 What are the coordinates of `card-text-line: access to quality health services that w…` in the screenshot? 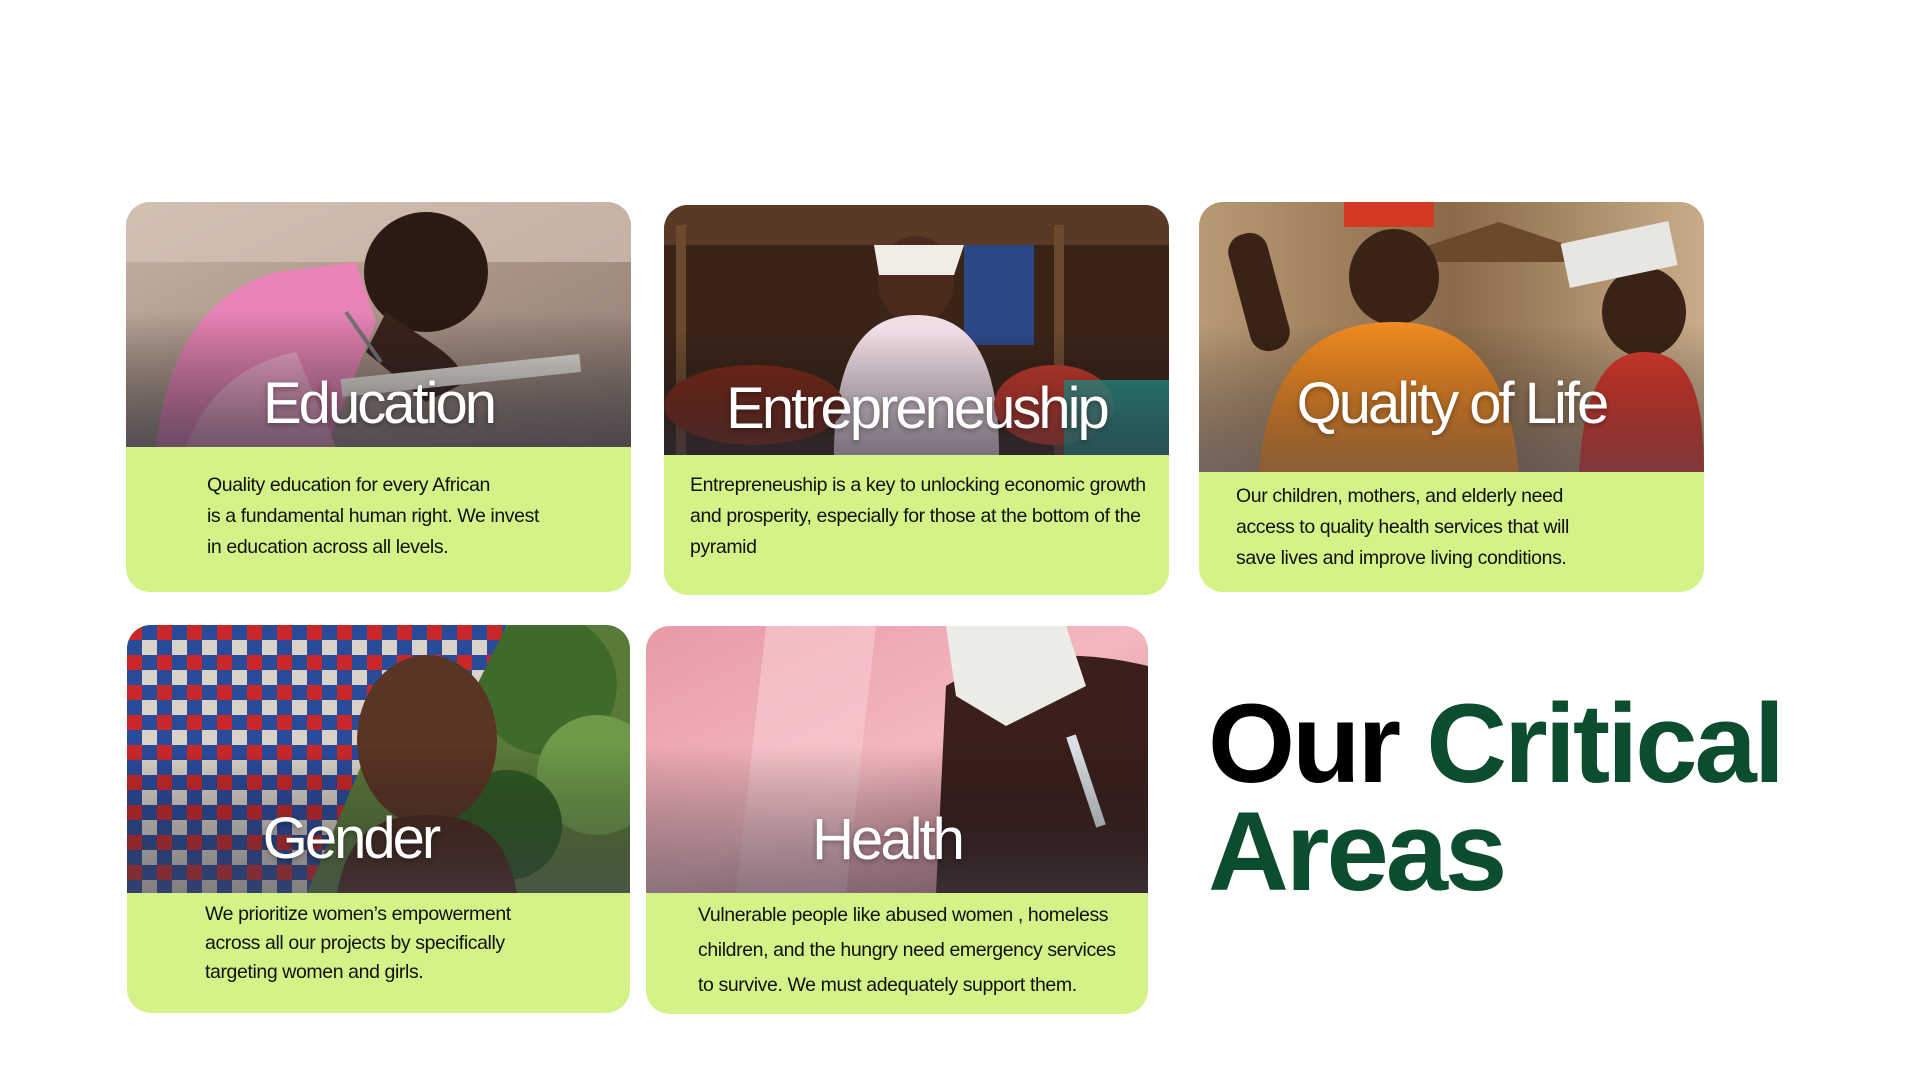 It's located at (1402, 527).